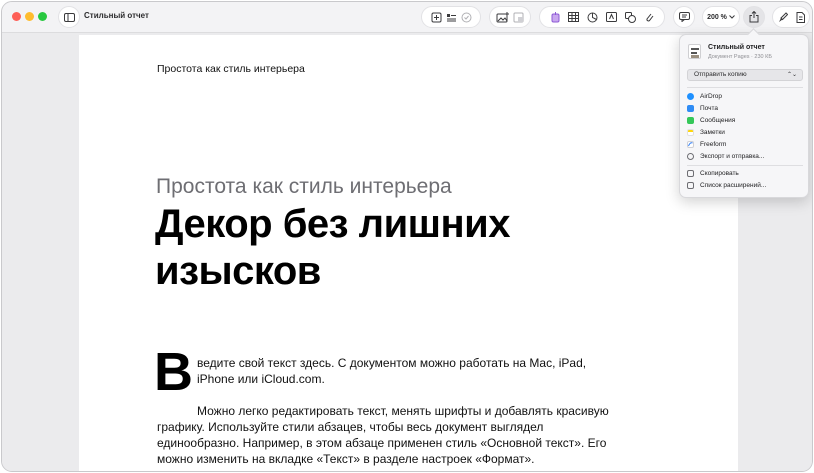  What do you see at coordinates (592, 17) in the screenshot?
I see `chart-icon` at bounding box center [592, 17].